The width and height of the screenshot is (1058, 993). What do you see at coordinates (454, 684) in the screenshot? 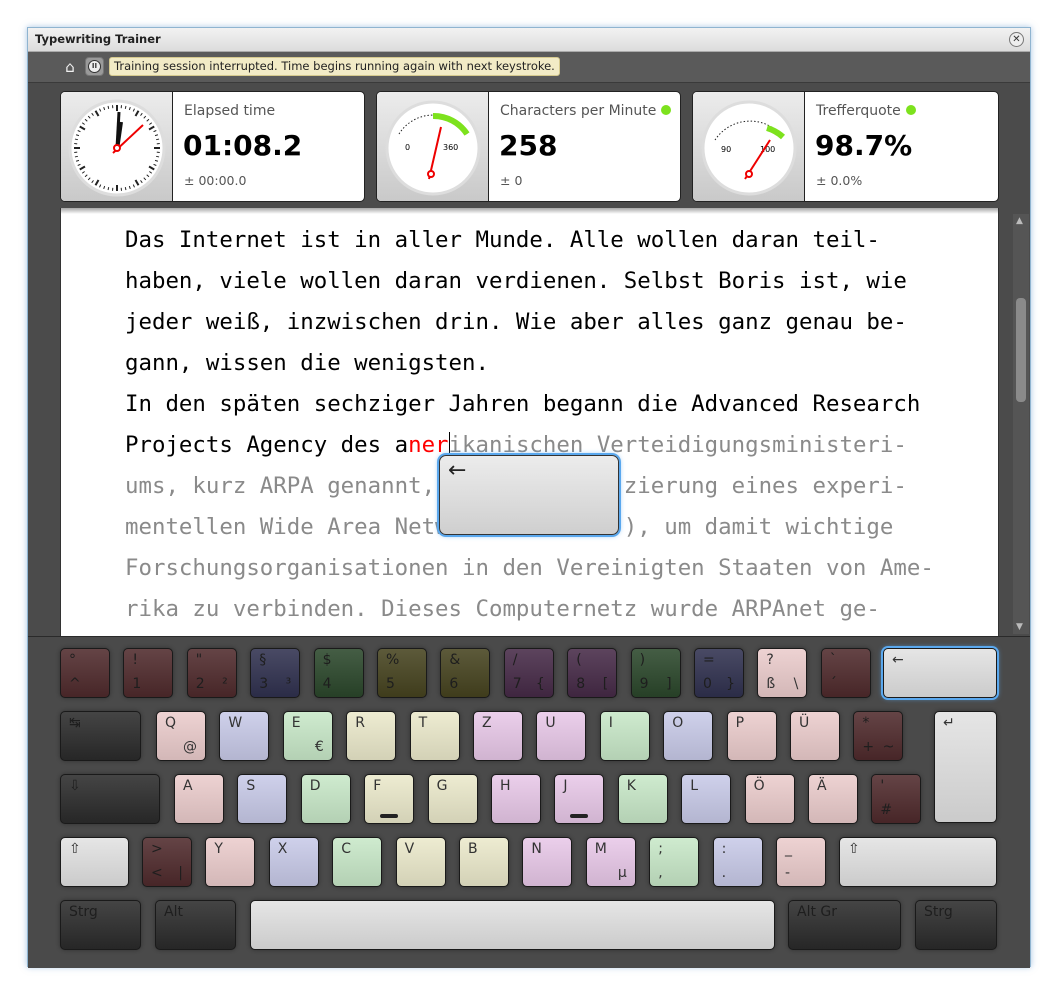
I see `key-label: 6` at bounding box center [454, 684].